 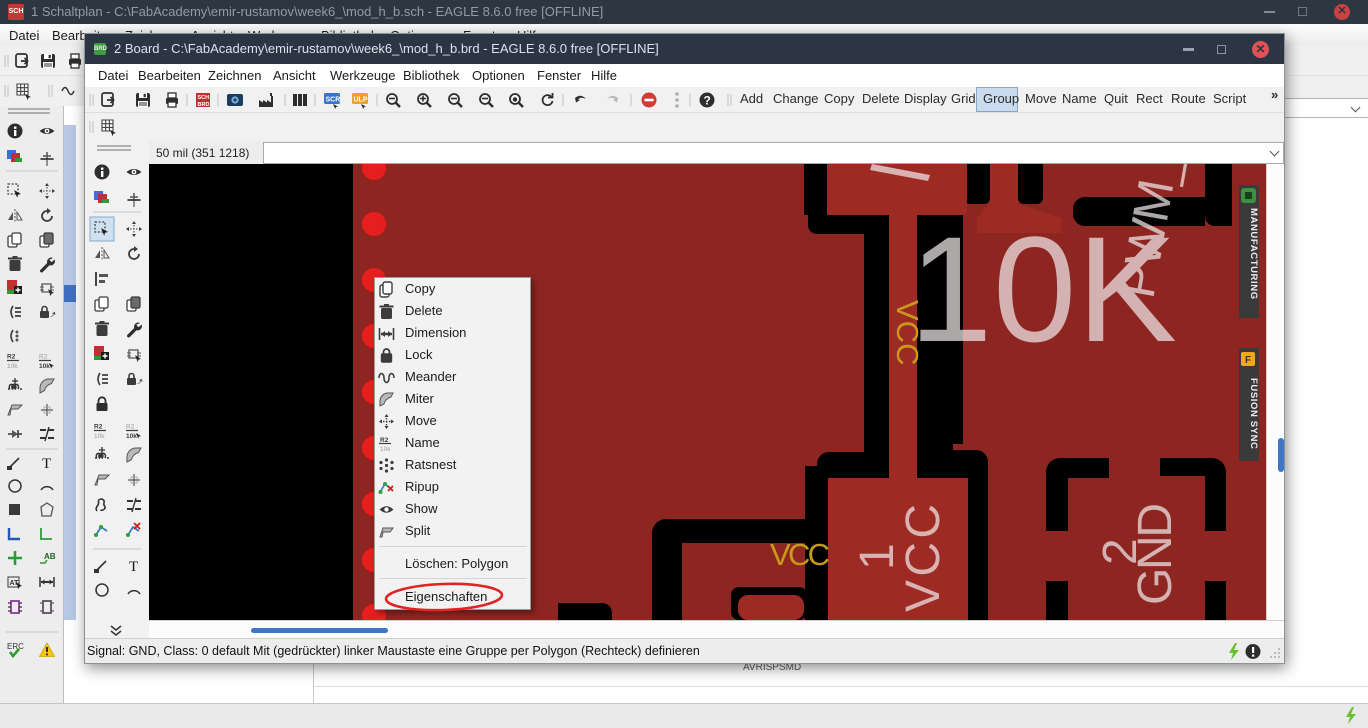 I want to click on svg-text: F, so click(x=1248, y=360).